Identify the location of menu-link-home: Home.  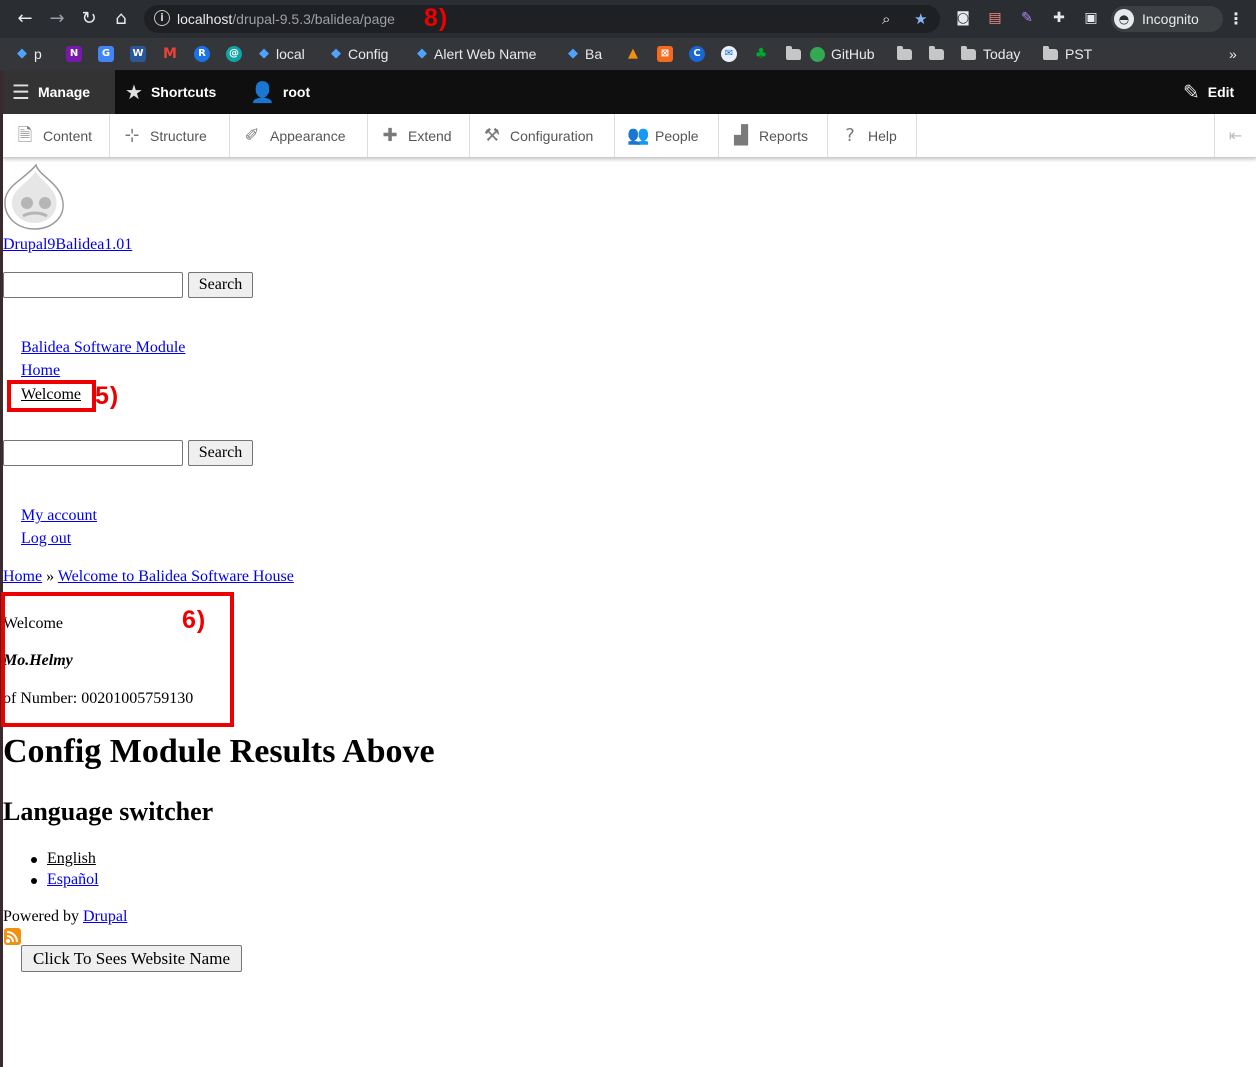
(40, 371).